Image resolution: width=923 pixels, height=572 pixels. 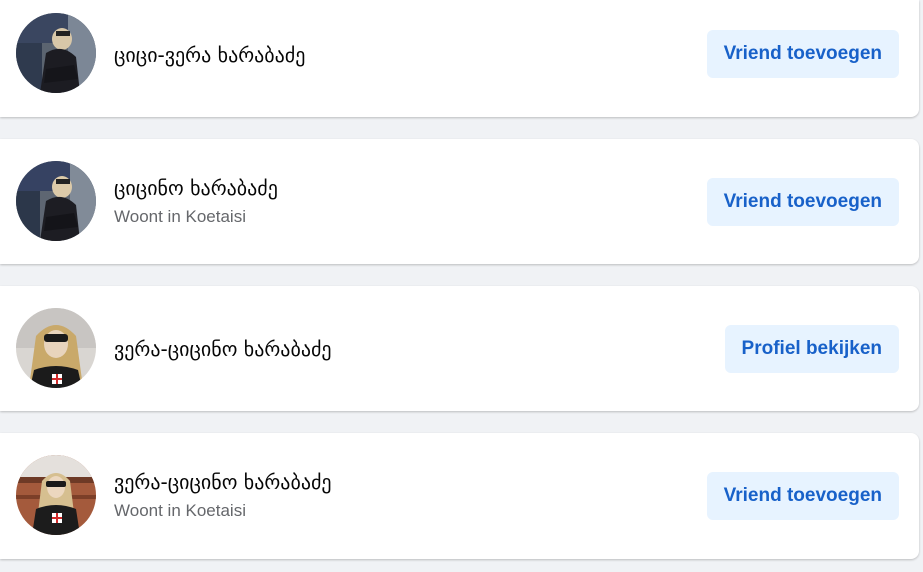 What do you see at coordinates (811, 349) in the screenshot?
I see `view-profile-button: Profiel bekijken` at bounding box center [811, 349].